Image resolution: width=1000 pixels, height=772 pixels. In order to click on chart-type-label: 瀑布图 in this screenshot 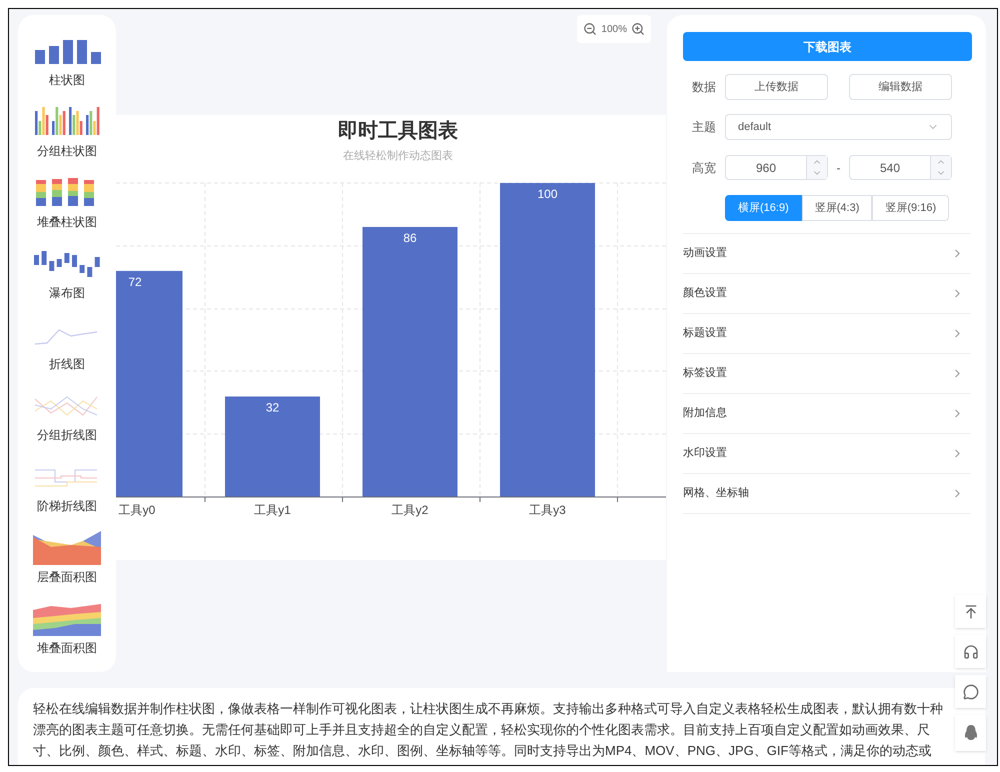, I will do `click(67, 293)`.